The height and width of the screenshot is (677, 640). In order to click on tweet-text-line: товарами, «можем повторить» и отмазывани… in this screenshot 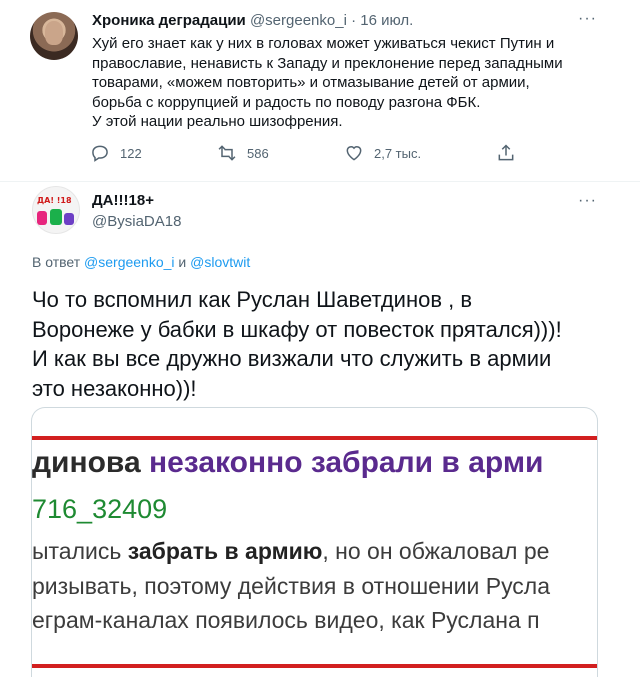, I will do `click(311, 82)`.